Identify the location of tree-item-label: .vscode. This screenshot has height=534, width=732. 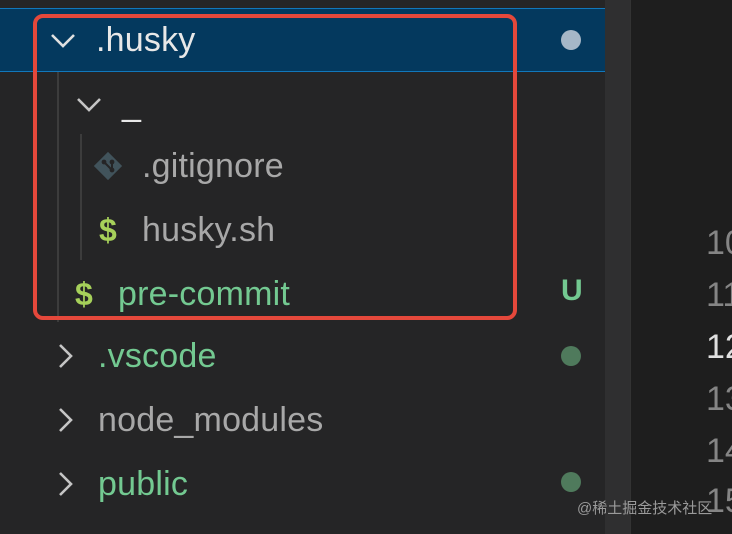
(157, 355).